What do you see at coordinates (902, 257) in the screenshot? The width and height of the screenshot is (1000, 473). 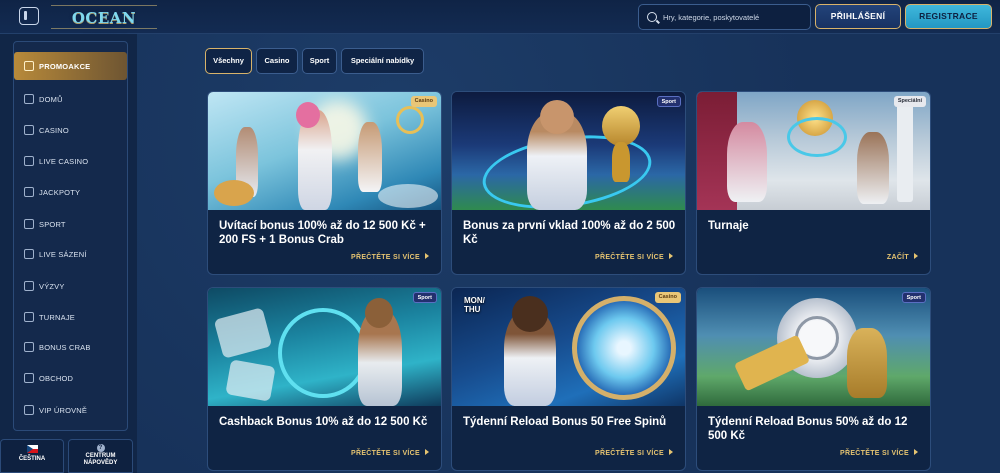 I see `start-link: ZAČÍT` at bounding box center [902, 257].